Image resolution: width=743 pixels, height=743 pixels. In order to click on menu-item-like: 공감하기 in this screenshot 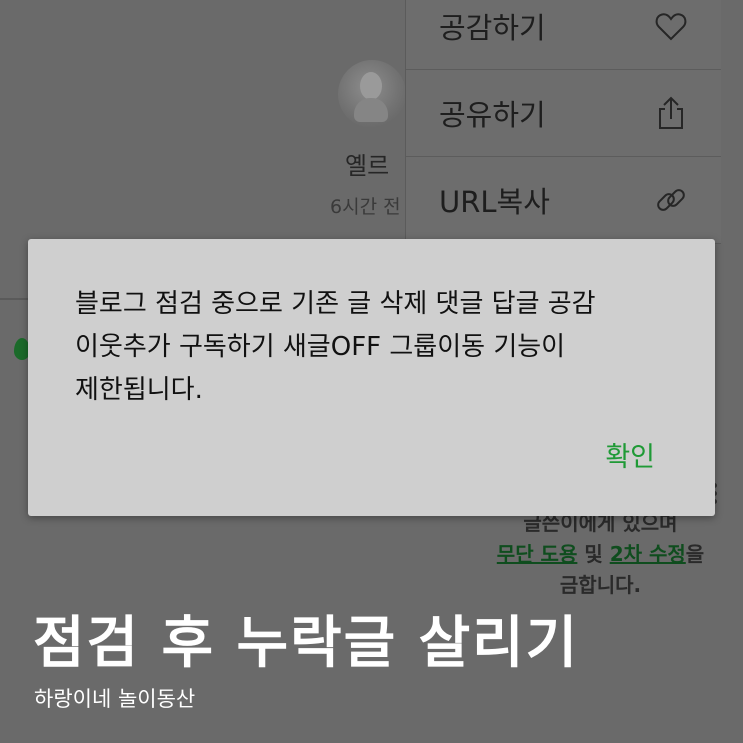, I will do `click(563, 35)`.